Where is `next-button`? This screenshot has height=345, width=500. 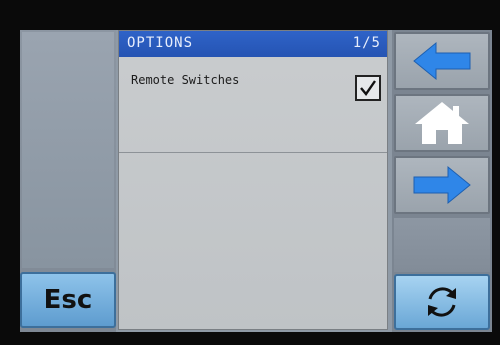 next-button is located at coordinates (442, 185).